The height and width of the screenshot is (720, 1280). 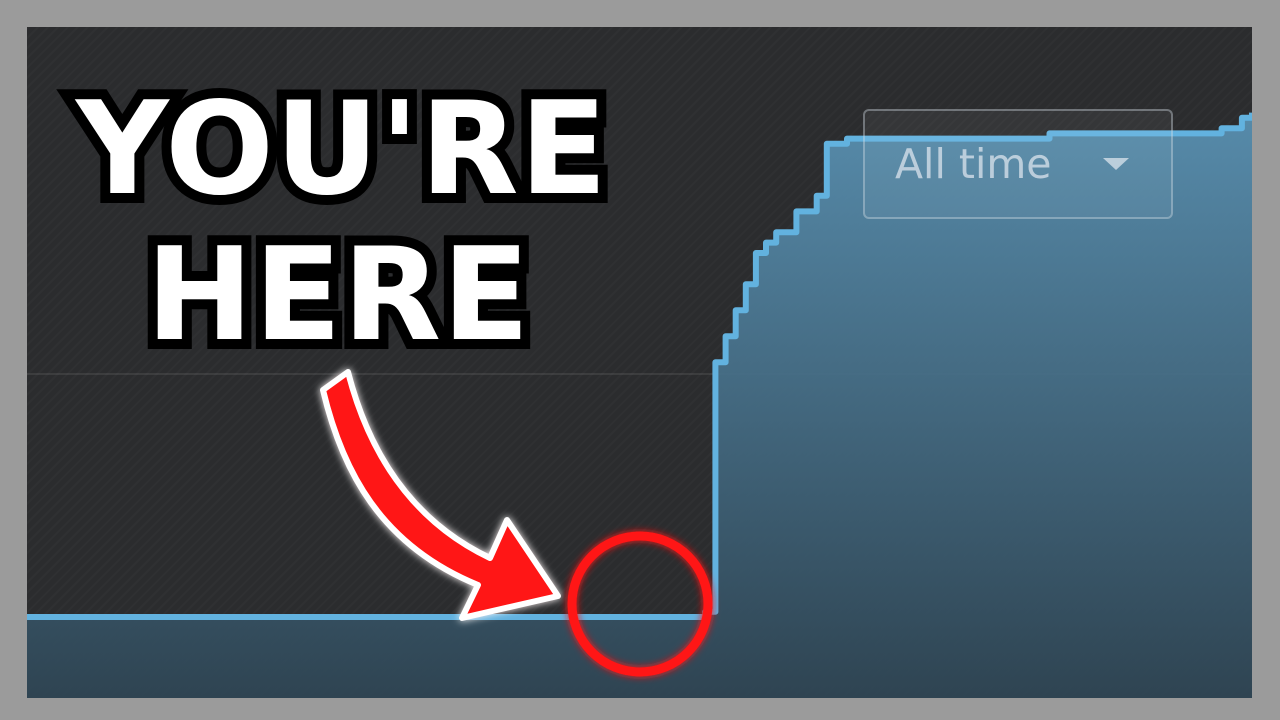 I want to click on headline-line-1: YOU'RE, so click(x=341, y=149).